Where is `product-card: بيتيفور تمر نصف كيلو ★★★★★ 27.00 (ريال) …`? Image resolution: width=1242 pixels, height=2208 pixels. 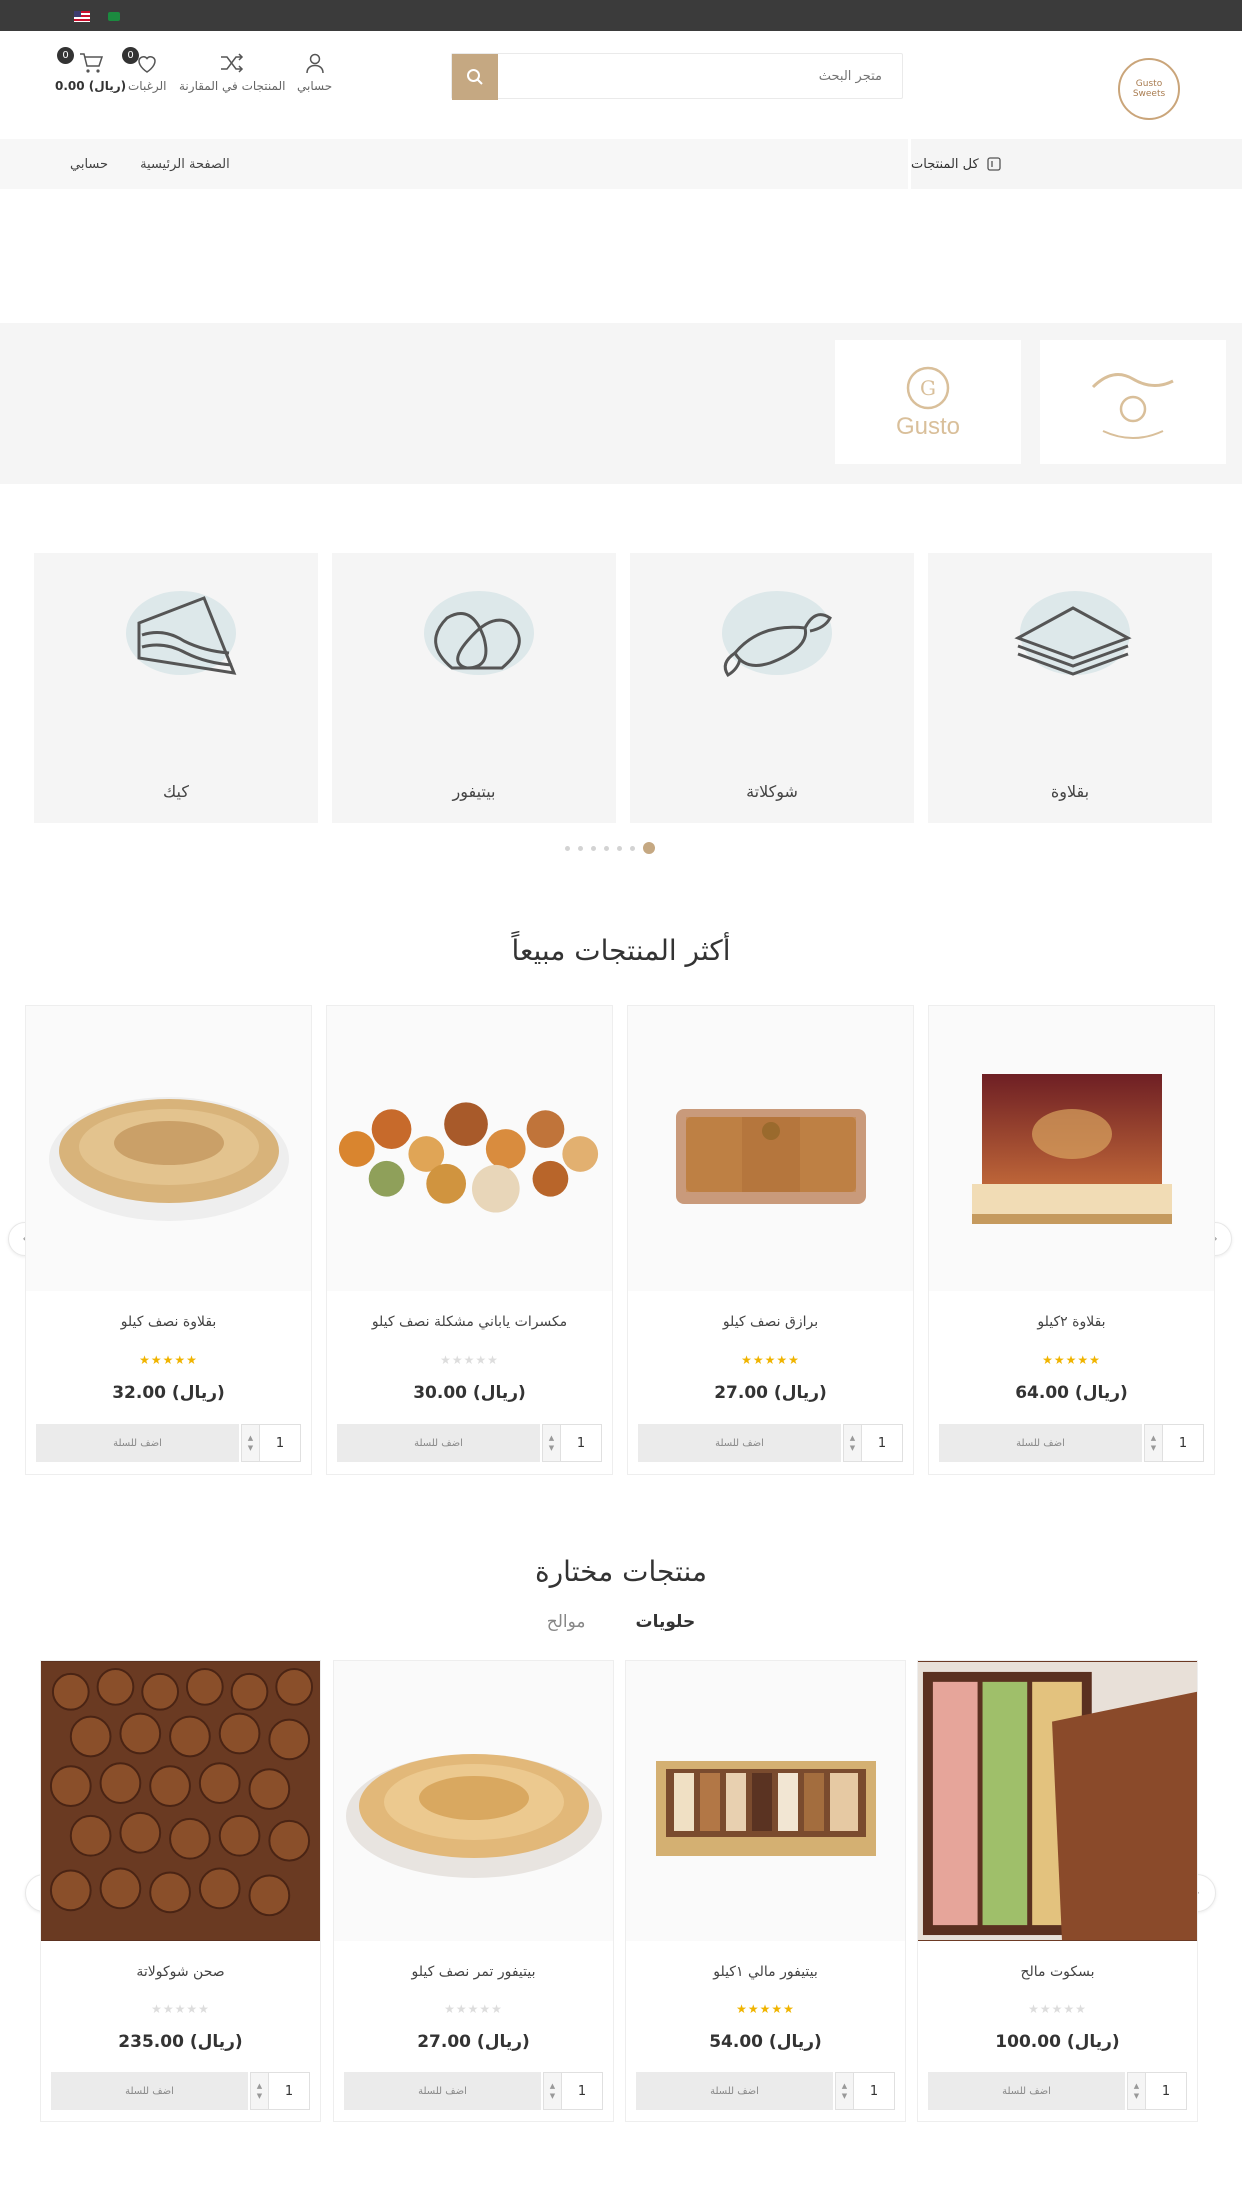 product-card: بيتيفور تمر نصف كيلو ★★★★★ 27.00 (ريال) … is located at coordinates (473, 1891).